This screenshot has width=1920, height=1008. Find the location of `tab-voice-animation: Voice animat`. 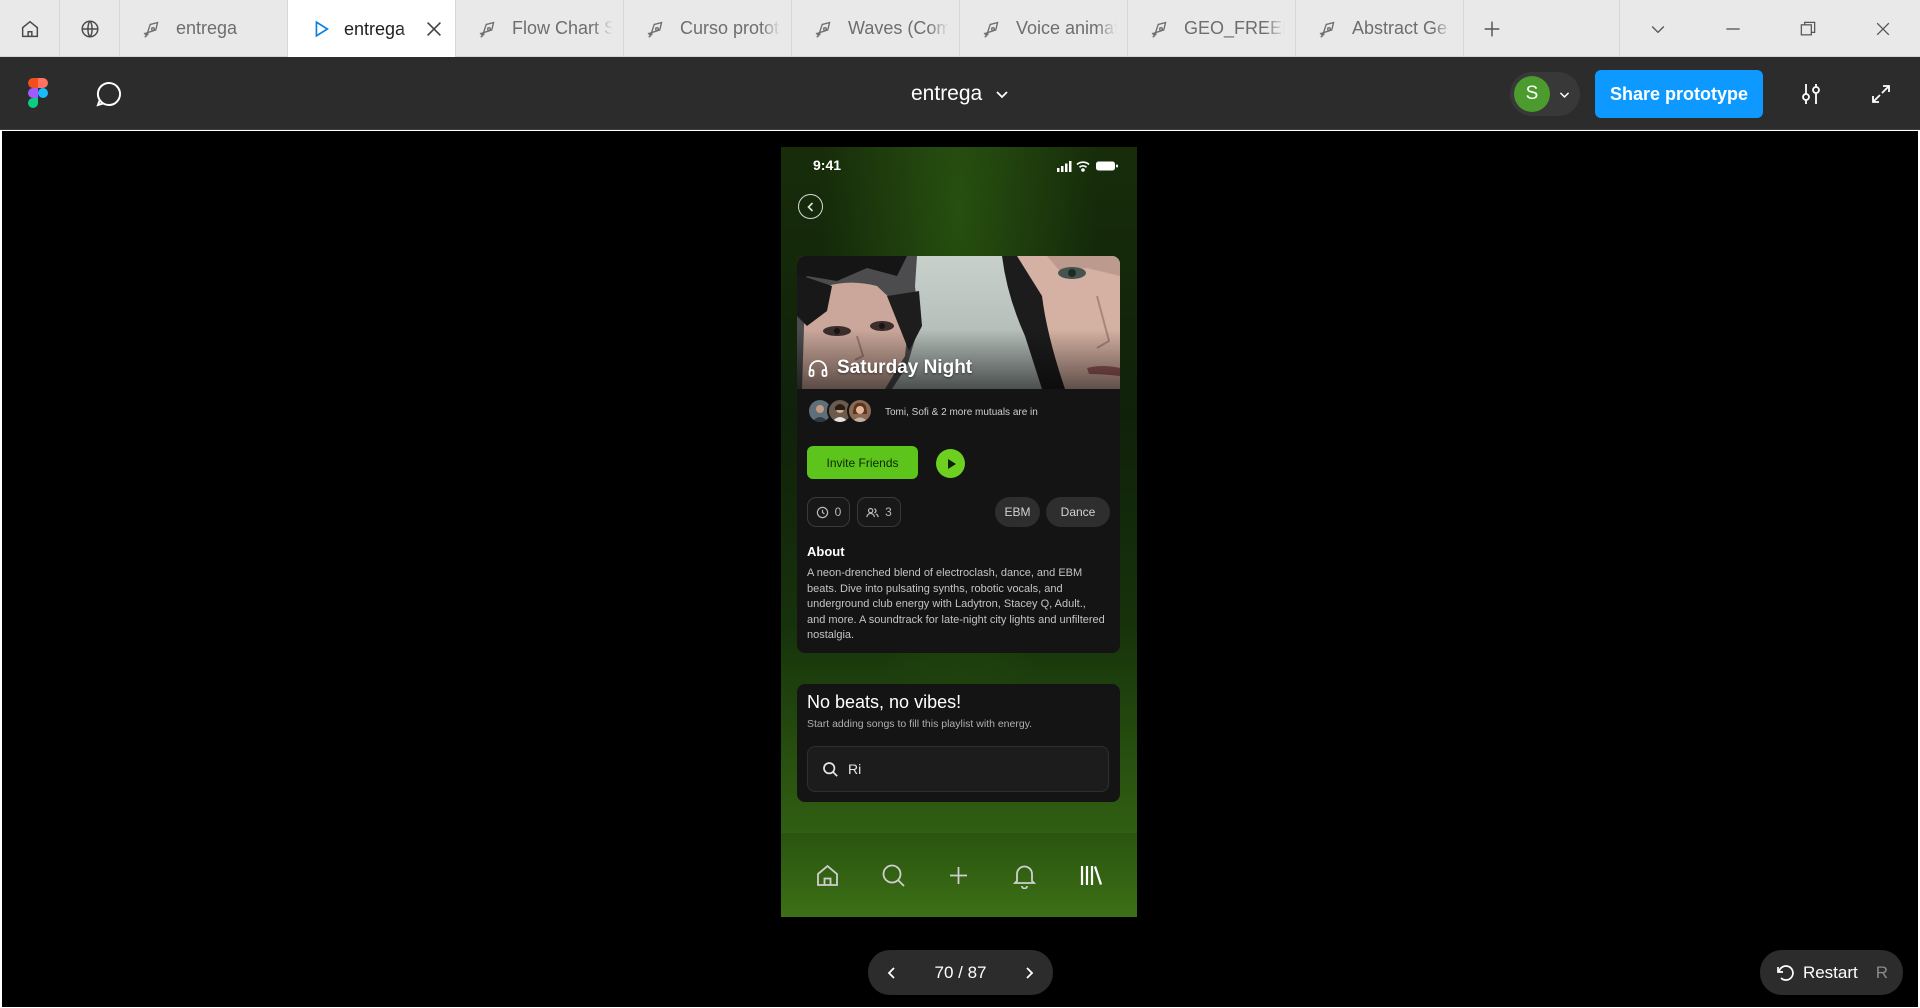

tab-voice-animation: Voice animat is located at coordinates (1044, 28).